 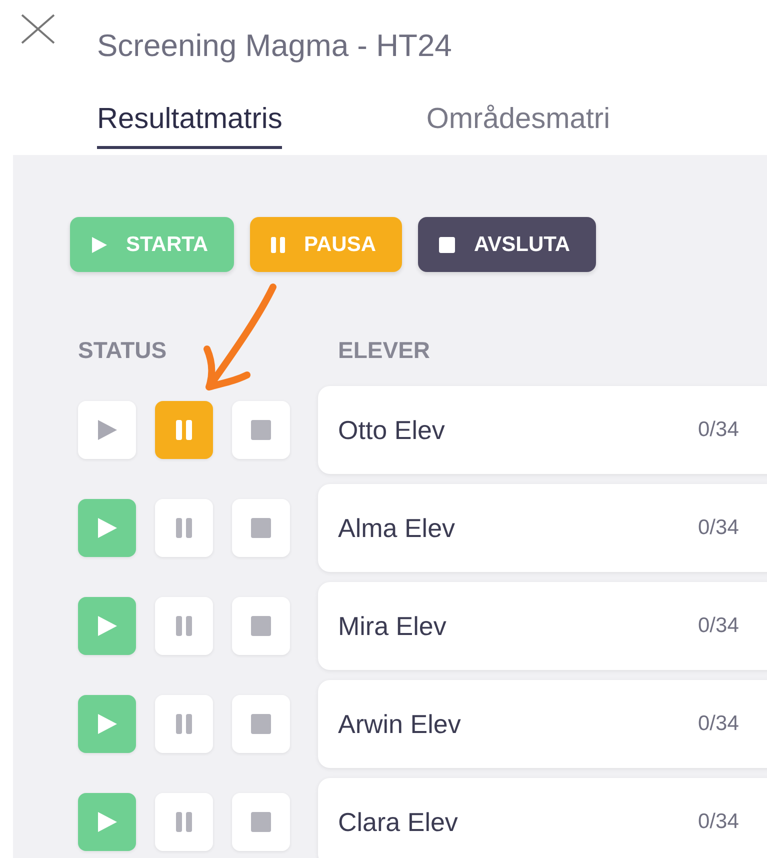 What do you see at coordinates (384, 350) in the screenshot?
I see `column-header: ELEVER` at bounding box center [384, 350].